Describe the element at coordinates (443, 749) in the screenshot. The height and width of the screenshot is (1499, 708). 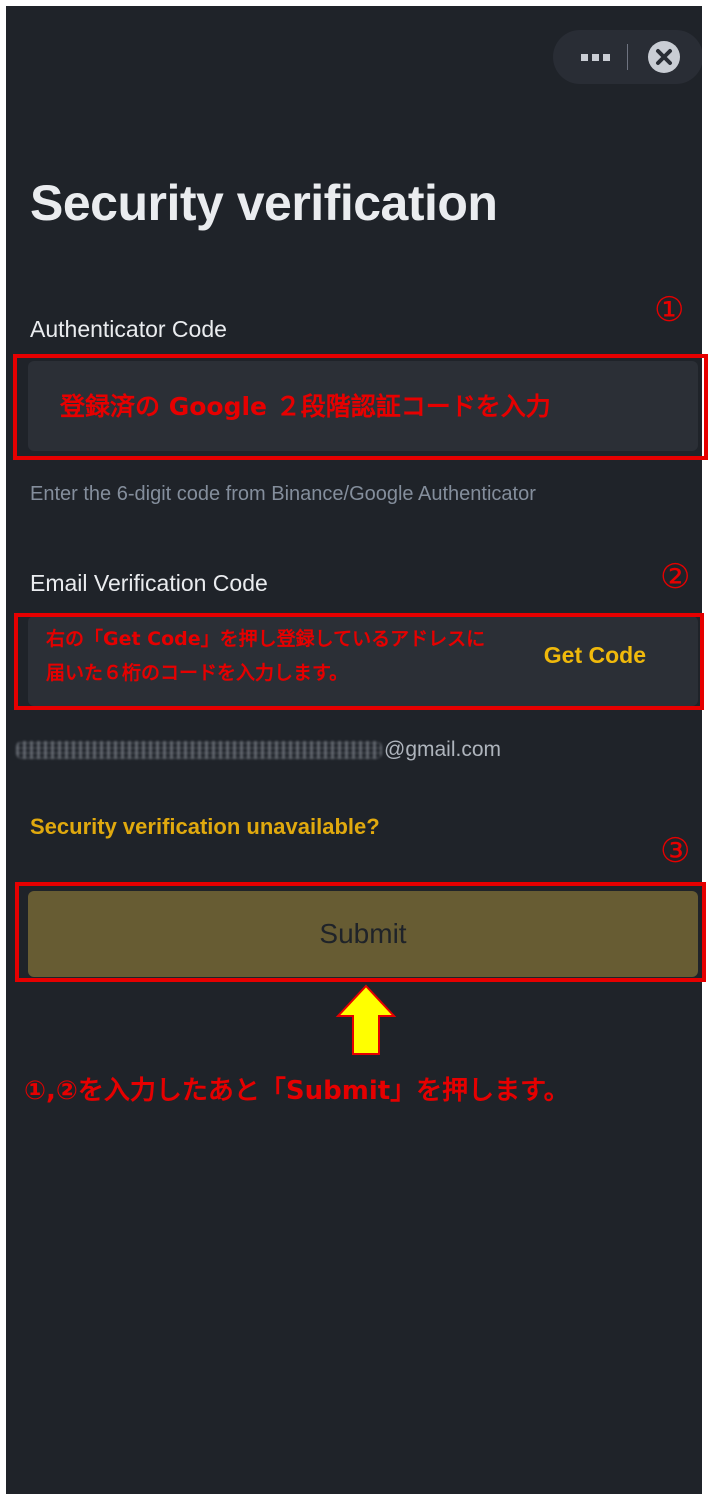
I see `email-domain: @gmail.com` at that location.